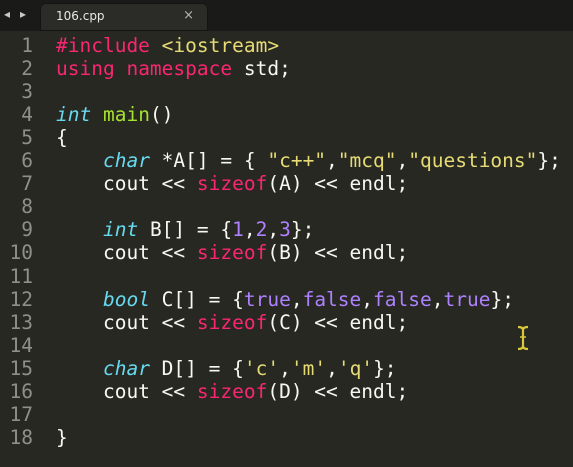  Describe the element at coordinates (27, 138) in the screenshot. I see `line-number: 5` at that location.